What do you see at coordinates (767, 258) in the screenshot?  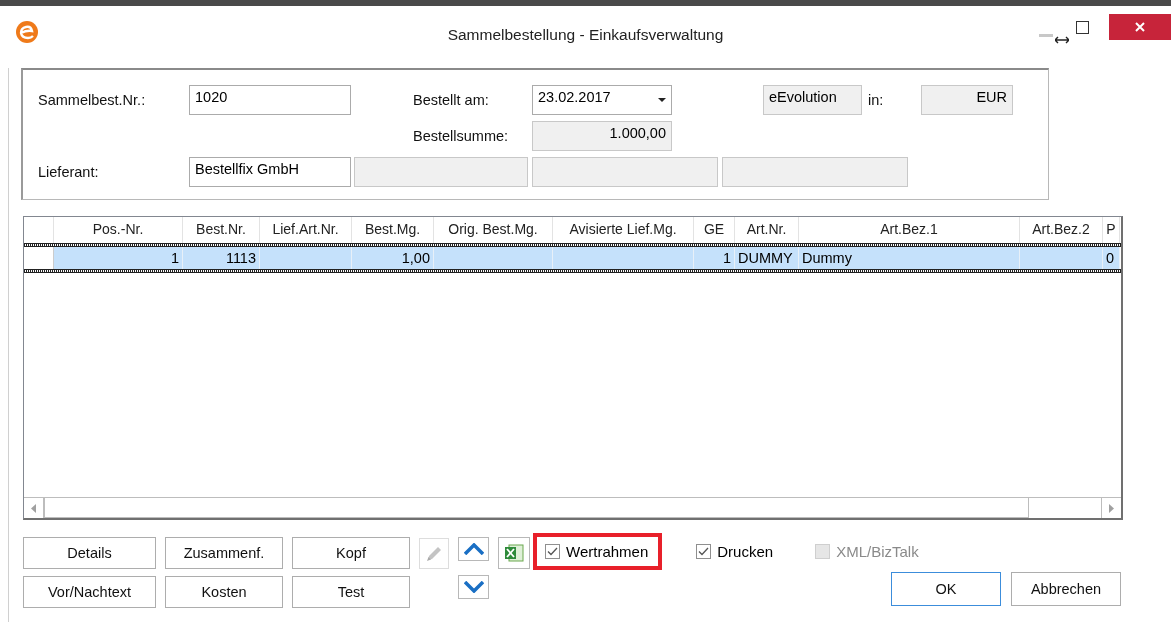 I see `table-cell: DUMMY` at bounding box center [767, 258].